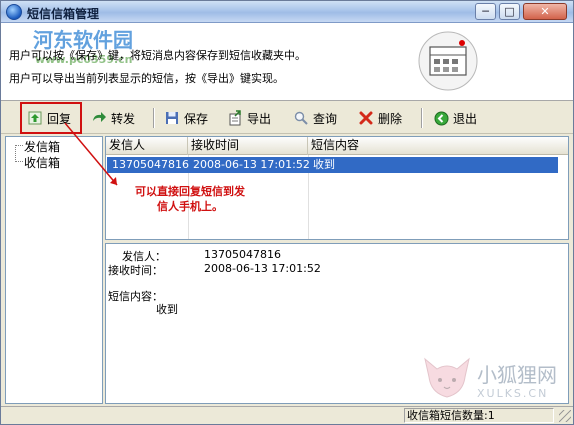 Image resolution: width=574 pixels, height=425 pixels. I want to click on detail-content-label: 短信内容：, so click(135, 296).